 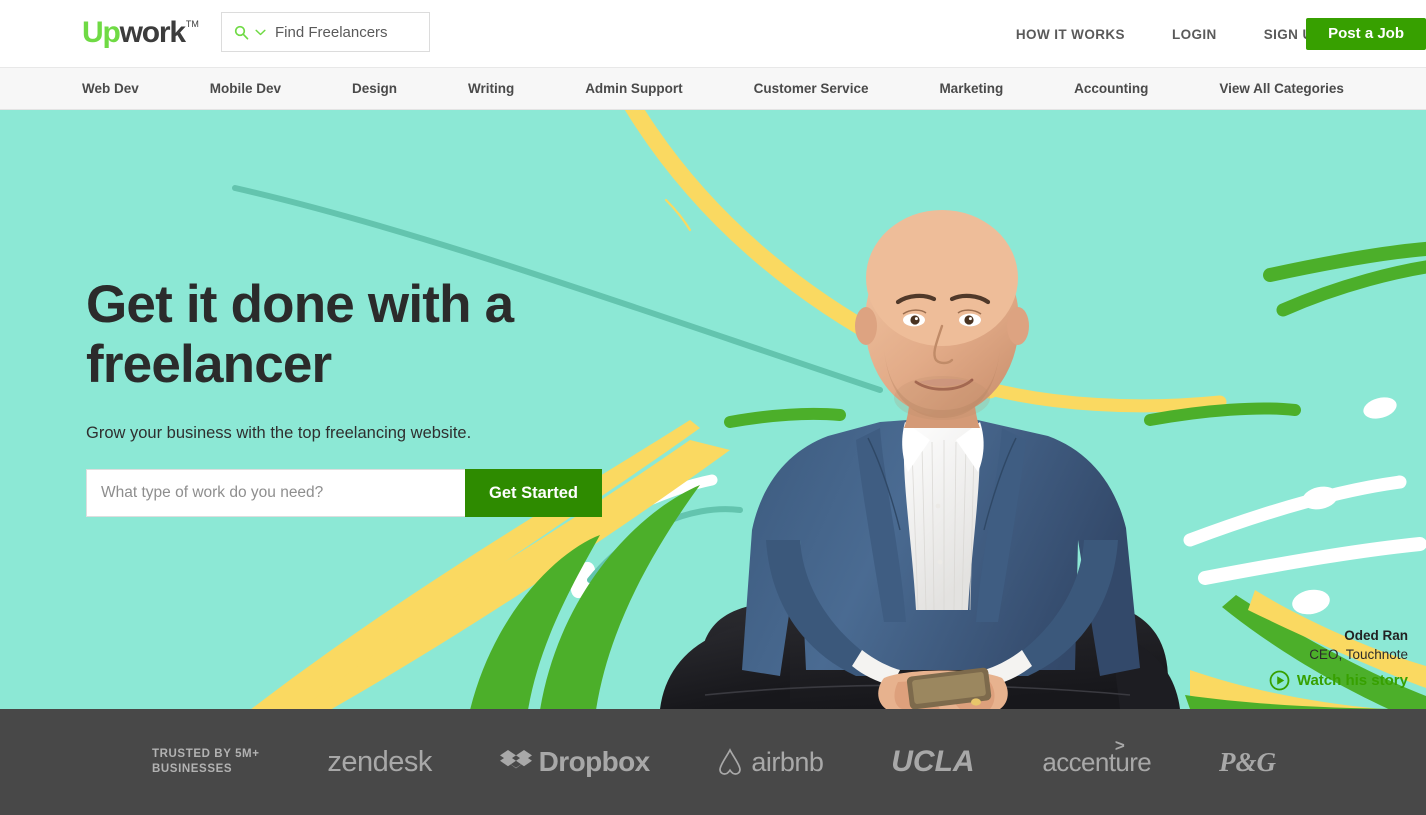 I want to click on upwork-logo: Up work TM, so click(x=140, y=33).